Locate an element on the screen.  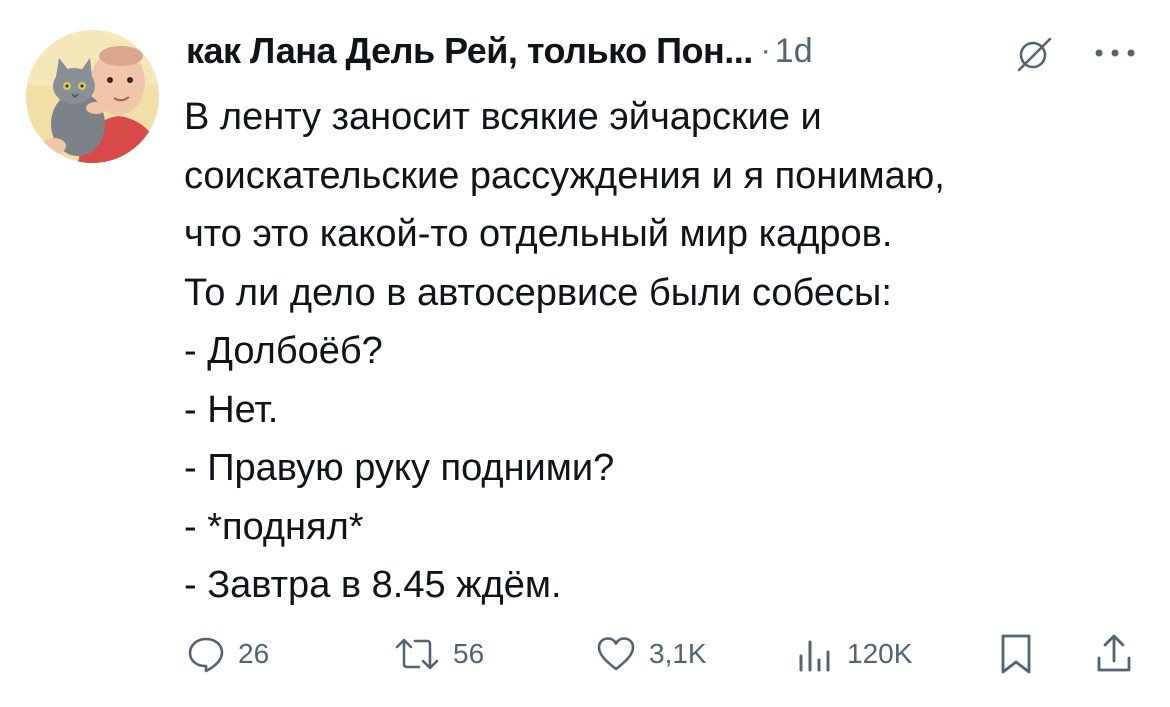
retweet-count: 56 is located at coordinates (469, 653).